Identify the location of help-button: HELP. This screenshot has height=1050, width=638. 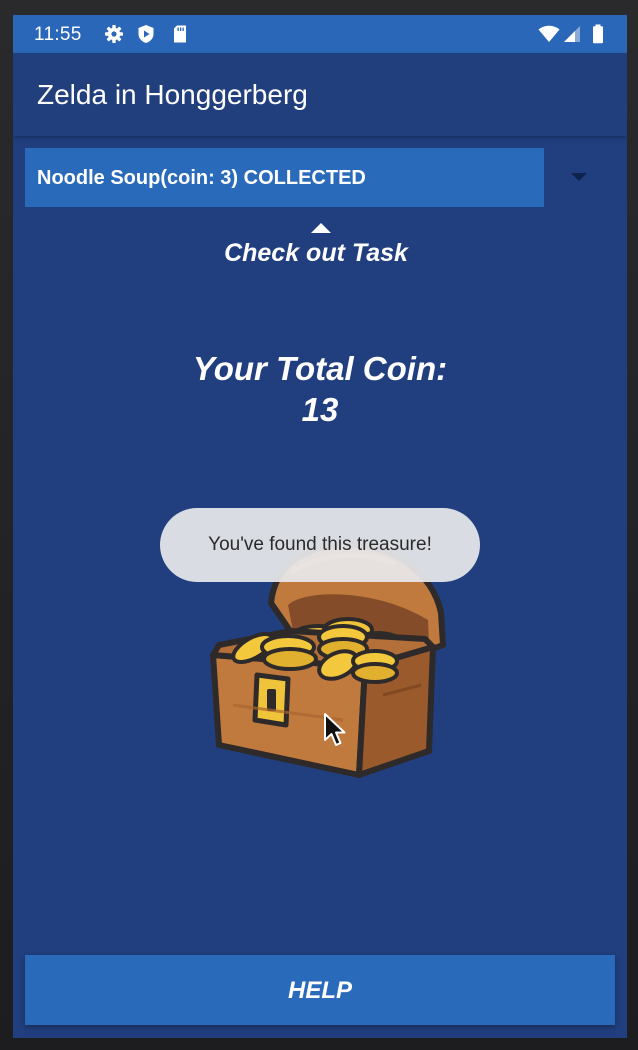
(320, 990).